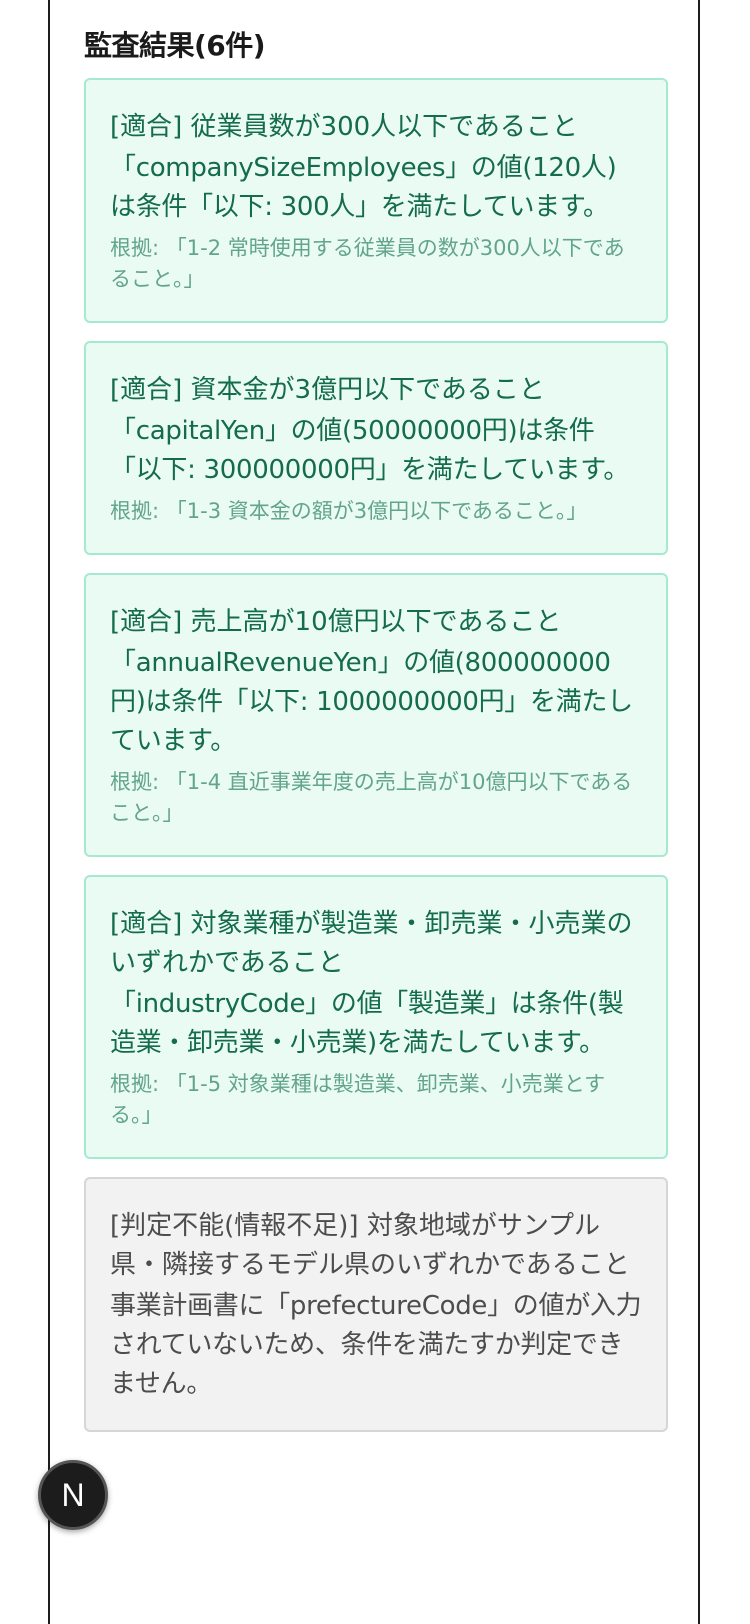 The height and width of the screenshot is (1624, 750). I want to click on result-basis: 根拠: 「1-3 資本金の額が3億円以下であること。」, so click(349, 511).